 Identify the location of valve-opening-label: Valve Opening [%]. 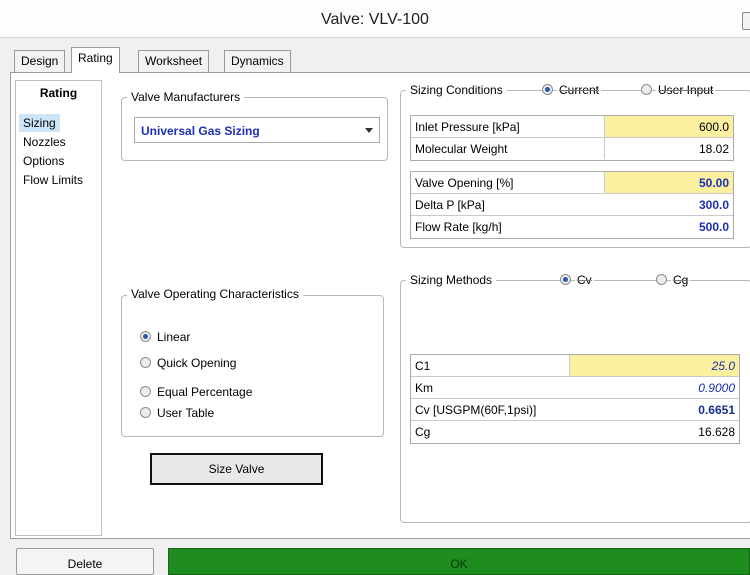
(464, 183).